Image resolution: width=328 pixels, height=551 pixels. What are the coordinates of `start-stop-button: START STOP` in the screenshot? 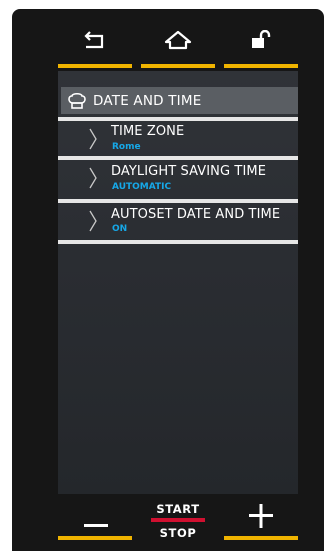 It's located at (178, 522).